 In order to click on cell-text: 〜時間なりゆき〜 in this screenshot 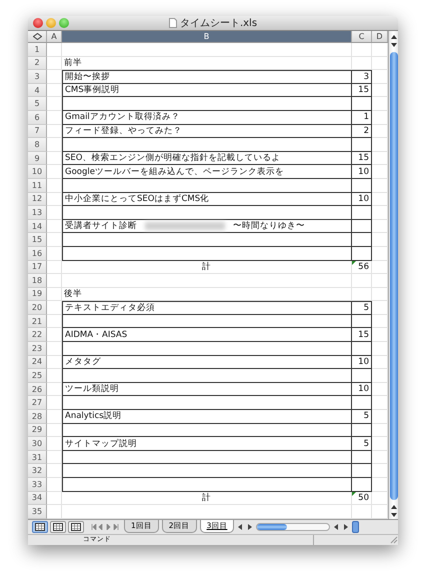, I will do `click(269, 226)`.